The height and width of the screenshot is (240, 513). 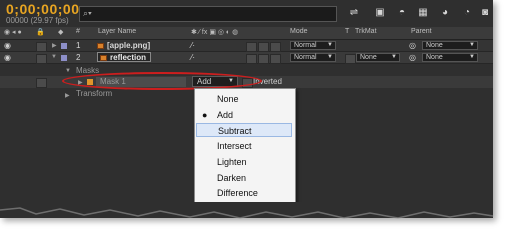 I want to click on graph-editor-icon: ◔, so click(x=467, y=13).